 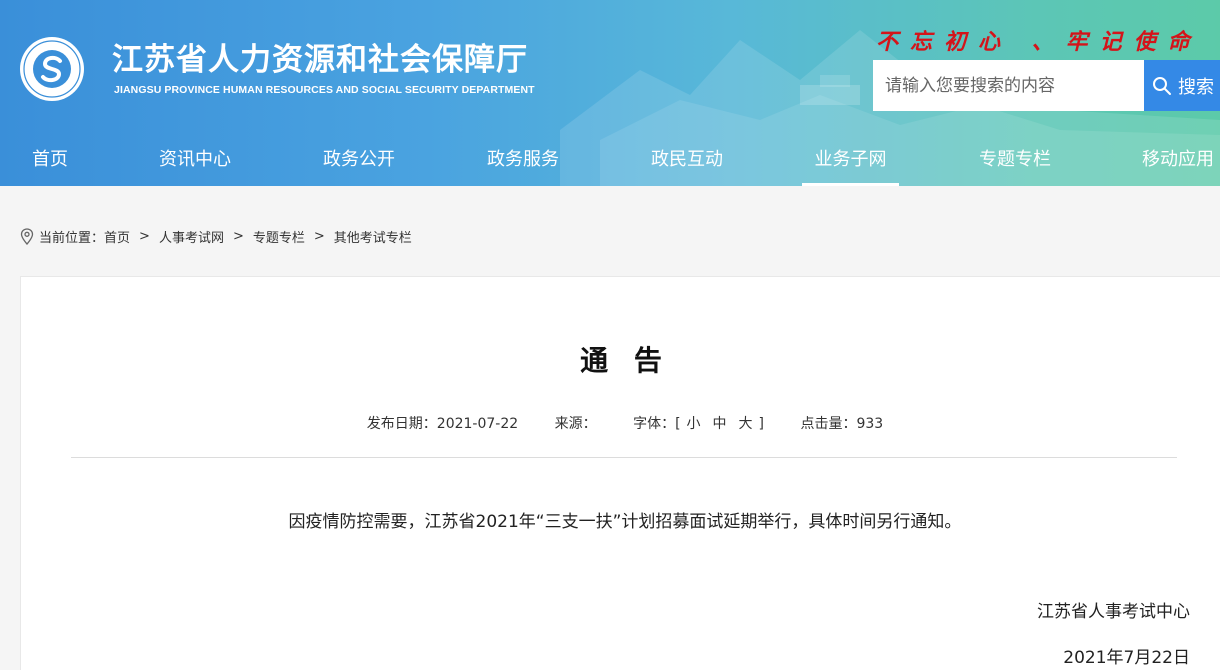 What do you see at coordinates (1178, 160) in the screenshot?
I see `nav-item-mobile: 移动应用` at bounding box center [1178, 160].